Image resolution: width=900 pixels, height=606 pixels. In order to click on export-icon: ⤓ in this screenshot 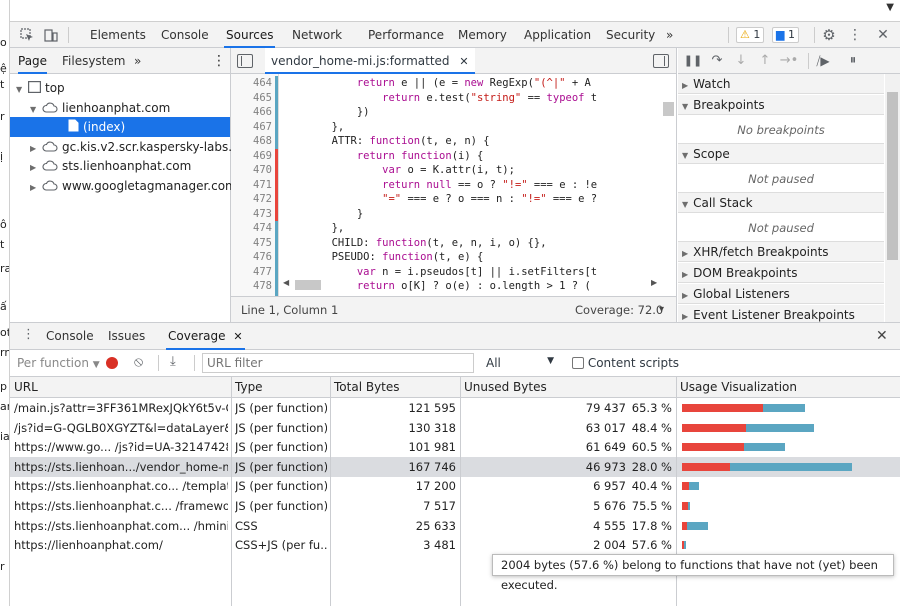, I will do `click(173, 361)`.